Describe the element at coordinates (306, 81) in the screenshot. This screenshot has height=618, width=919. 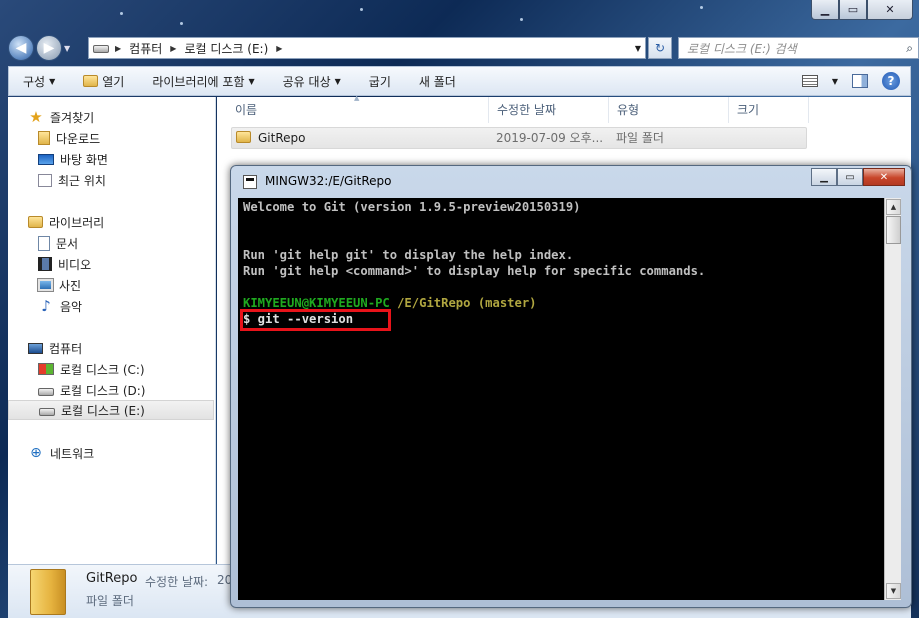
I see `share-with-label: 공유 대상` at that location.